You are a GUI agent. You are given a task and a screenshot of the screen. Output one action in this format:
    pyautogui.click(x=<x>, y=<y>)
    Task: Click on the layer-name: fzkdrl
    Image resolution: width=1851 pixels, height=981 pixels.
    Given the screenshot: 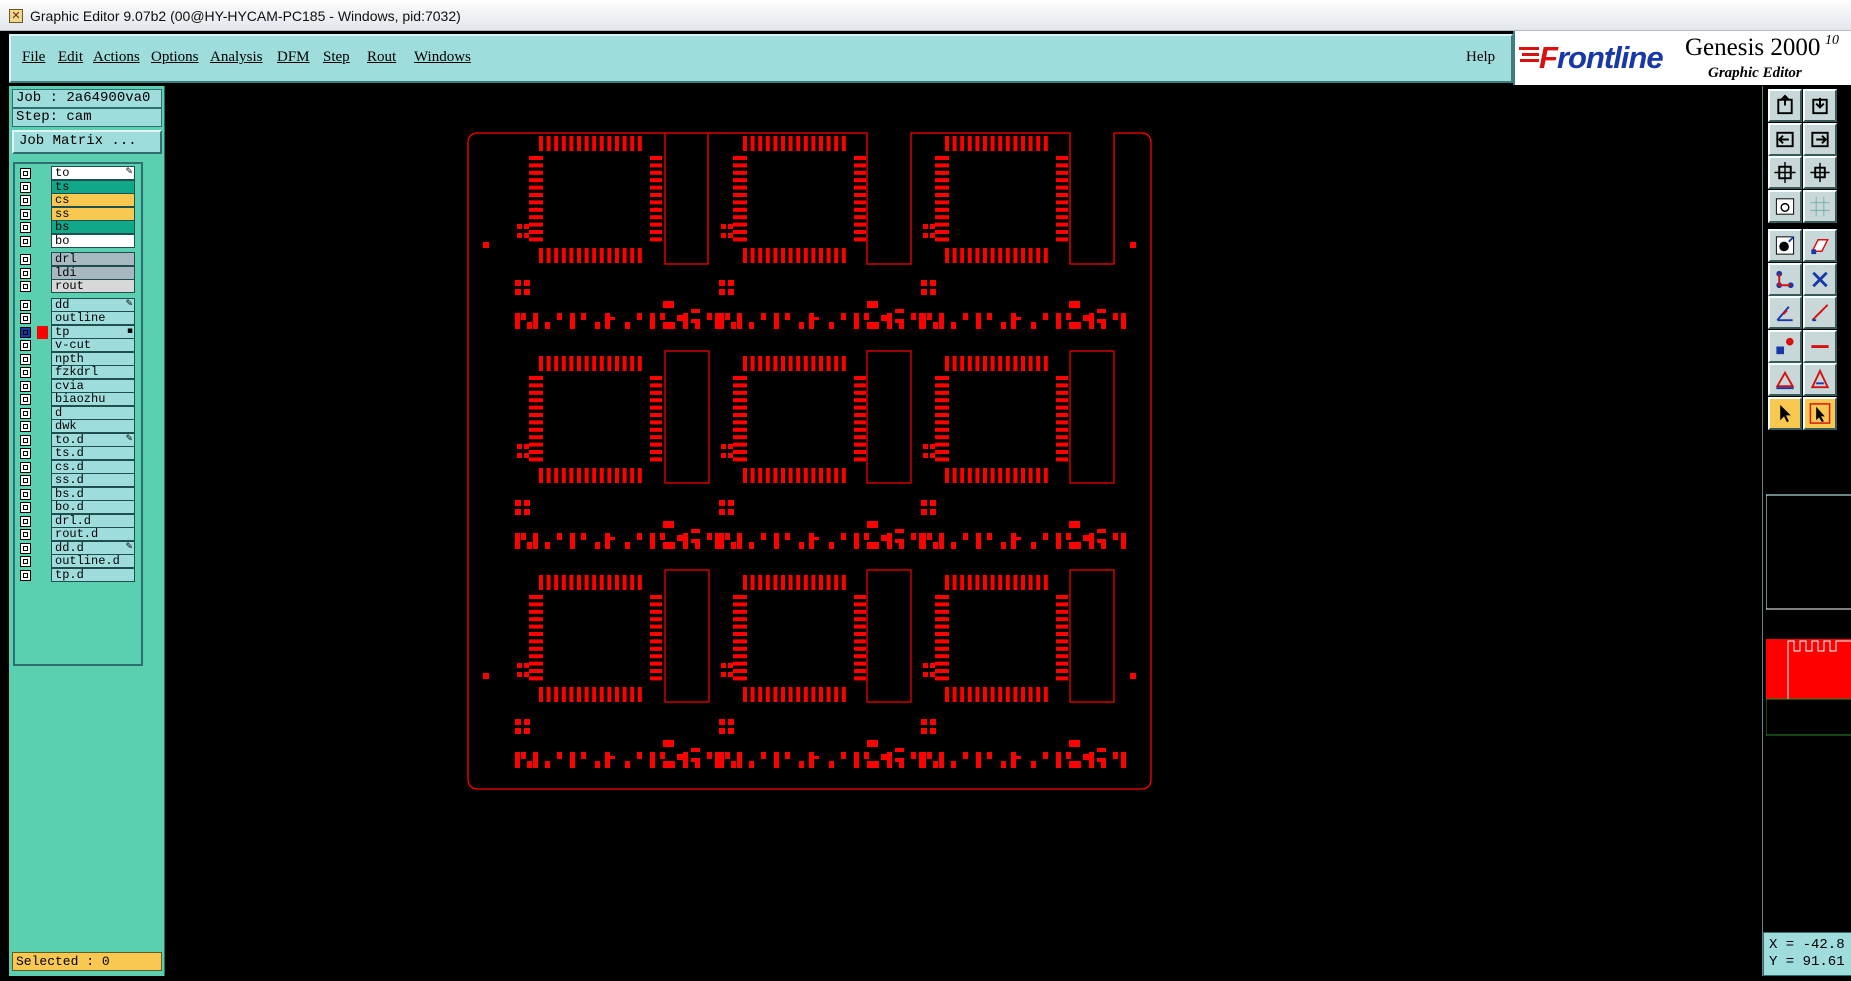 What is the action you would take?
    pyautogui.click(x=93, y=372)
    